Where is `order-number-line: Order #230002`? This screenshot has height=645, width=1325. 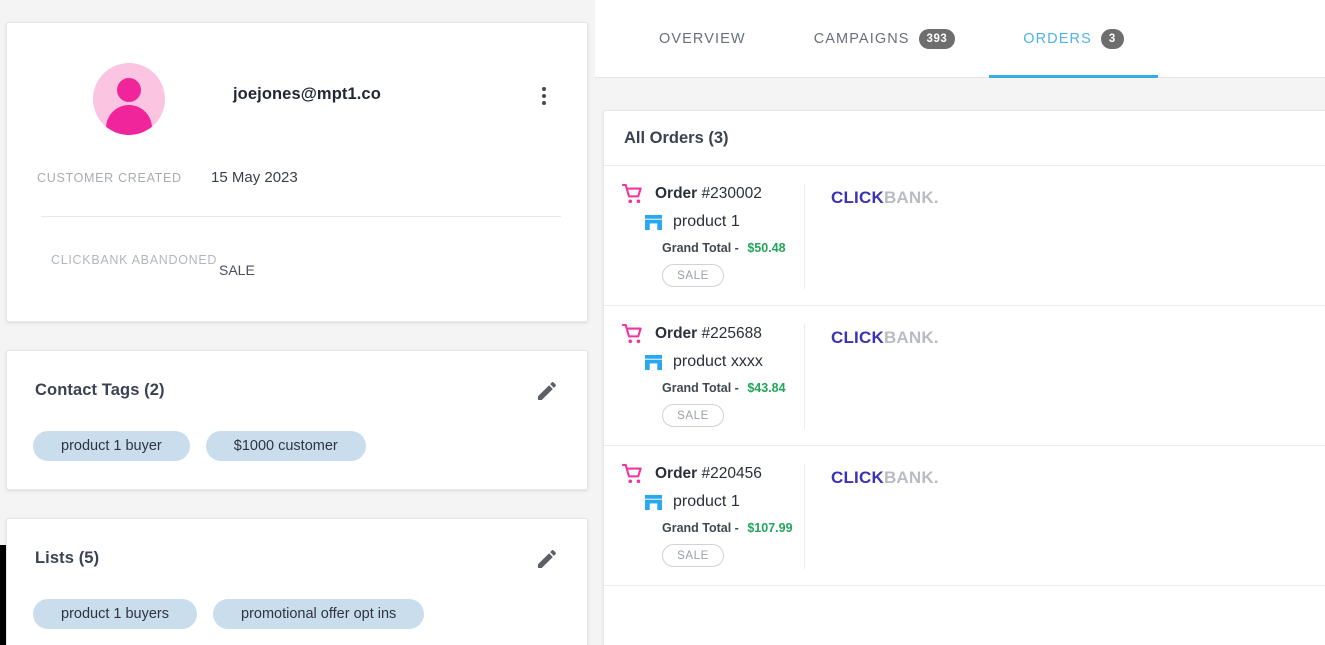 order-number-line: Order #230002 is located at coordinates (712, 193).